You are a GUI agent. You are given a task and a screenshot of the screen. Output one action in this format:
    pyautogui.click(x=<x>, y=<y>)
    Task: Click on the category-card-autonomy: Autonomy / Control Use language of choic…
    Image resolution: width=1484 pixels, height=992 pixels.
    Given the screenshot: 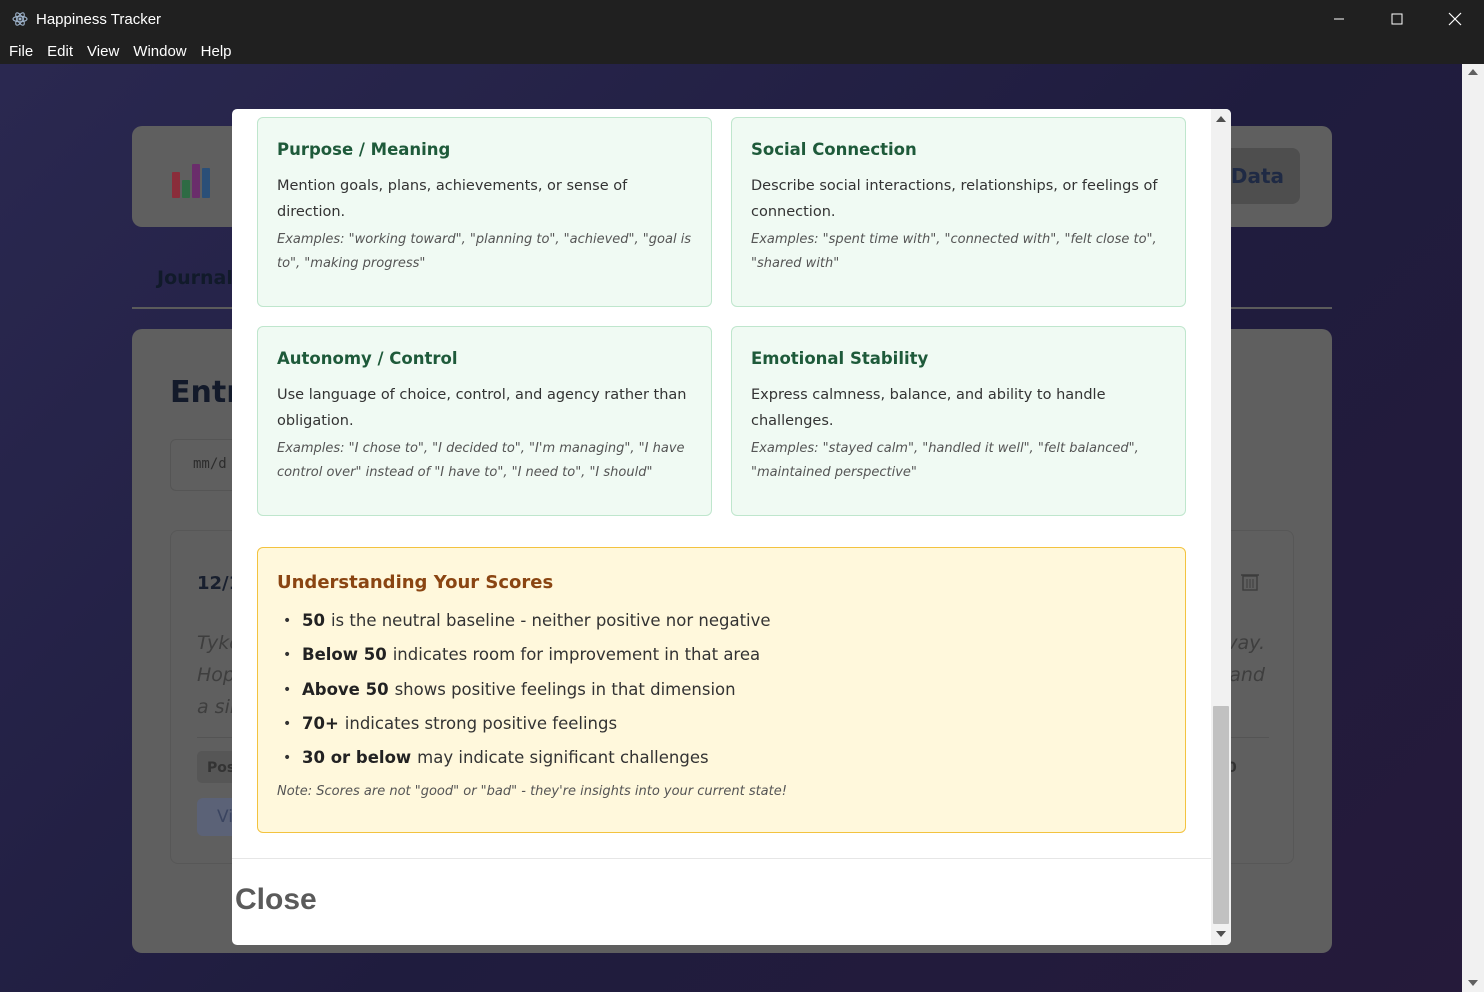 What is the action you would take?
    pyautogui.click(x=484, y=421)
    